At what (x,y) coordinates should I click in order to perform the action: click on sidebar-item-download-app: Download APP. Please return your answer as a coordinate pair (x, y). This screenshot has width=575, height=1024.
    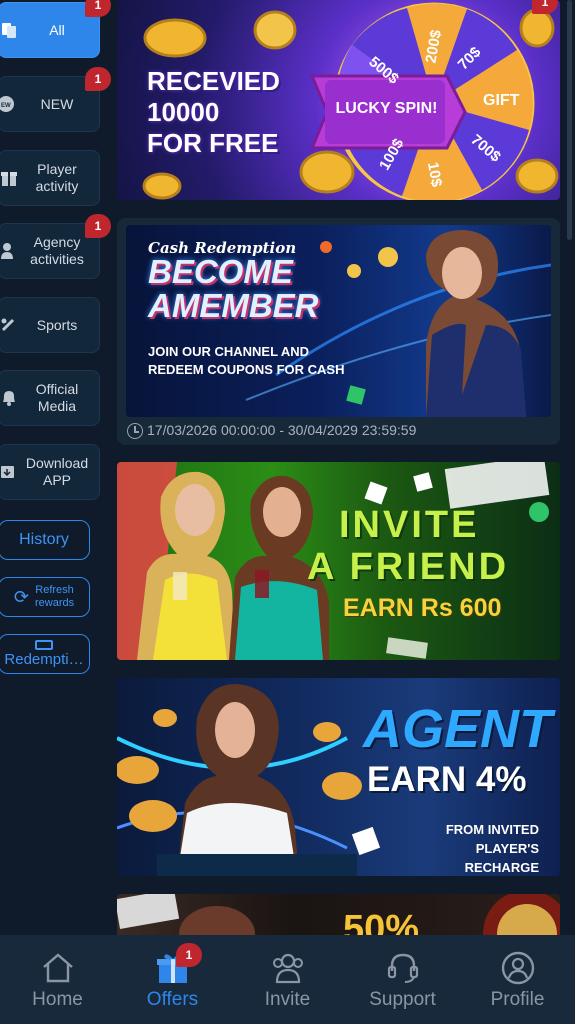
    Looking at the image, I should click on (50, 472).